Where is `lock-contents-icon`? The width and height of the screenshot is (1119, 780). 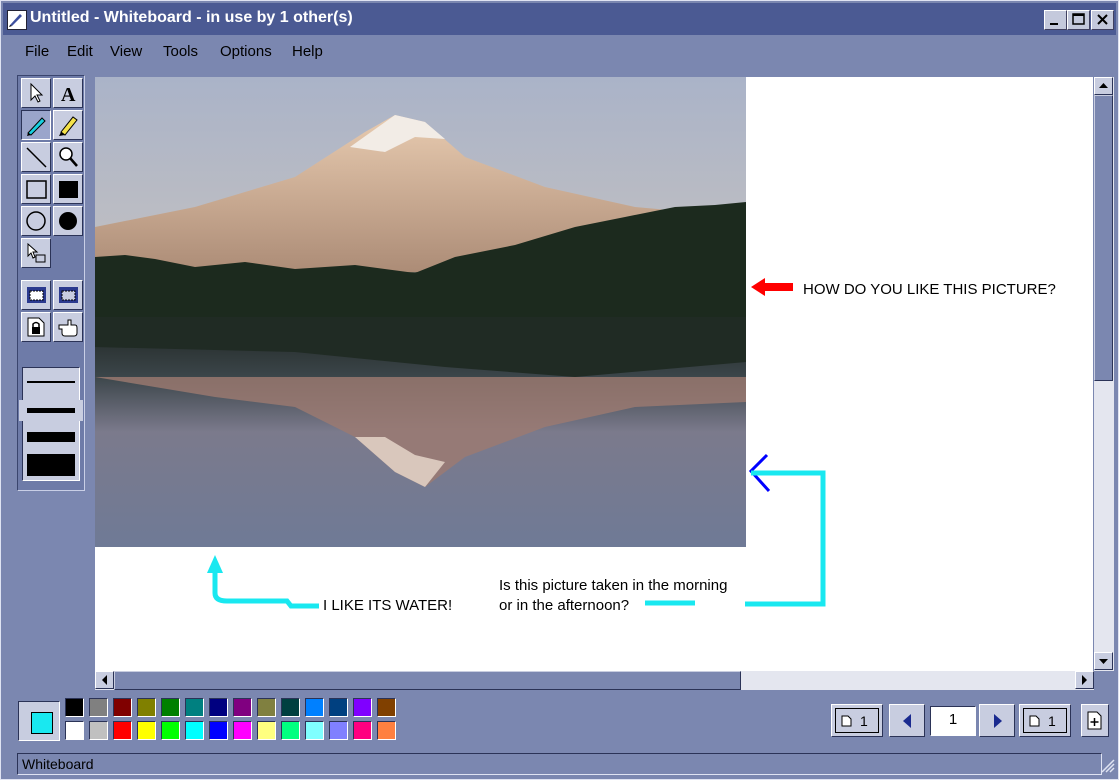
lock-contents-icon is located at coordinates (36, 327).